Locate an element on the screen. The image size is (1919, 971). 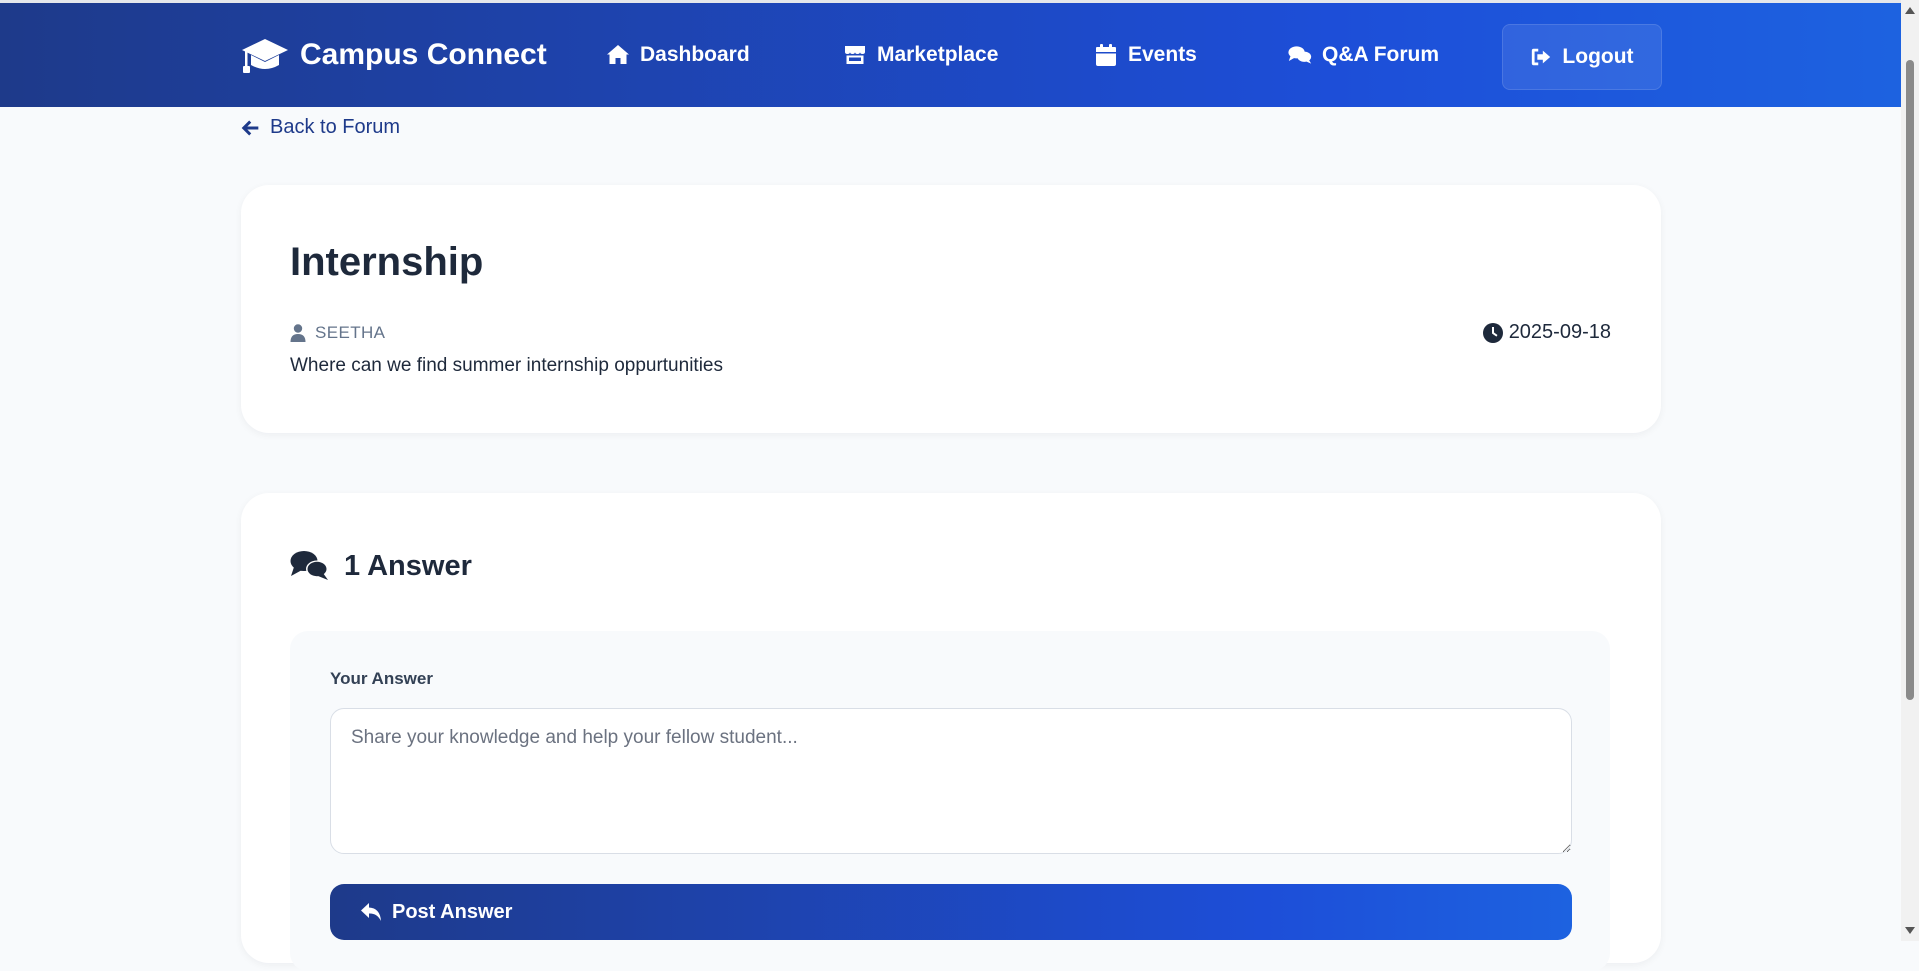
home-icon is located at coordinates (618, 54).